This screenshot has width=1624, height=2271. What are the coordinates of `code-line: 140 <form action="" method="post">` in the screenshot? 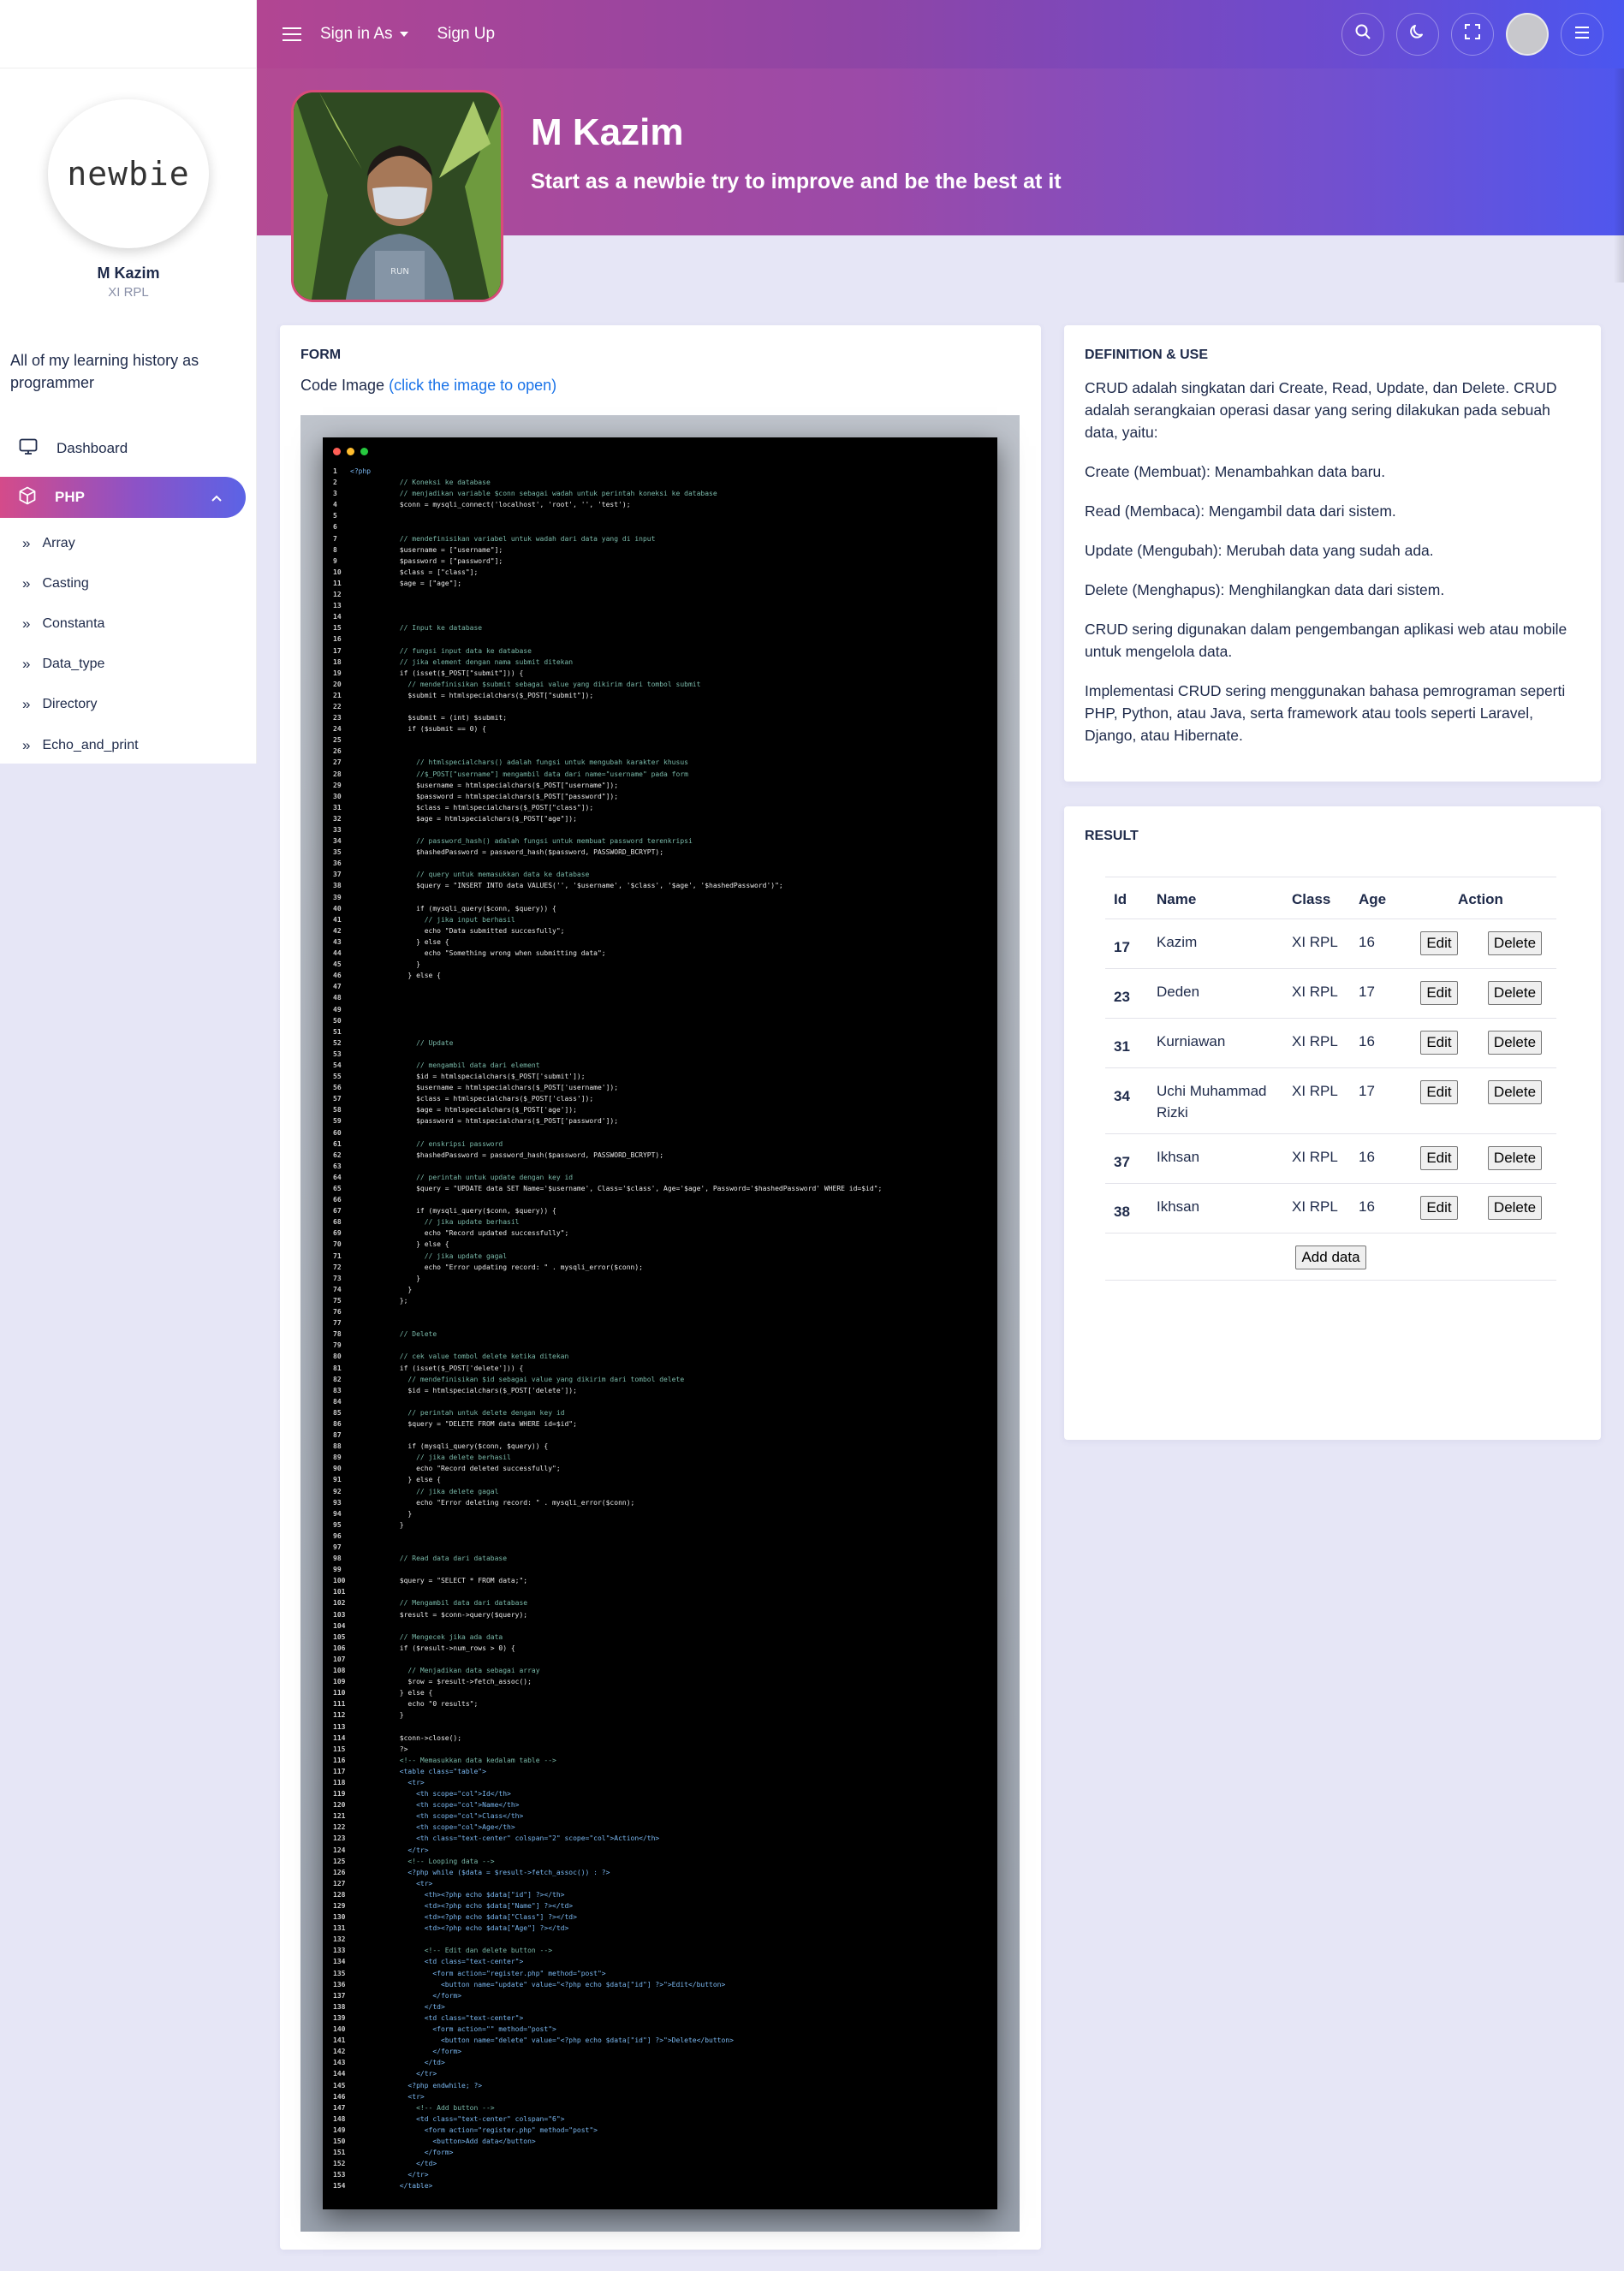 It's located at (661, 2029).